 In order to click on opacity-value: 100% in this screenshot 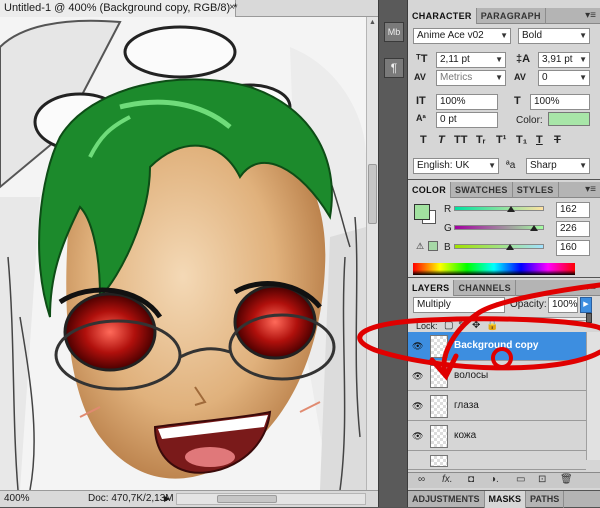, I will do `click(565, 304)`.